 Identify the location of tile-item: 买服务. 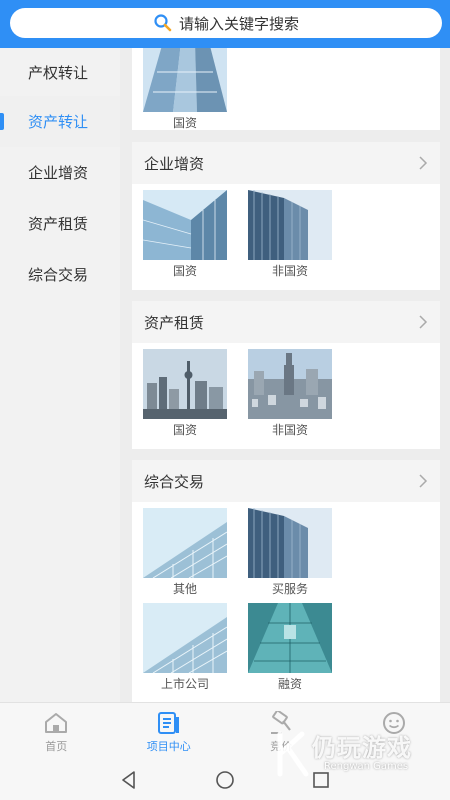
(290, 552).